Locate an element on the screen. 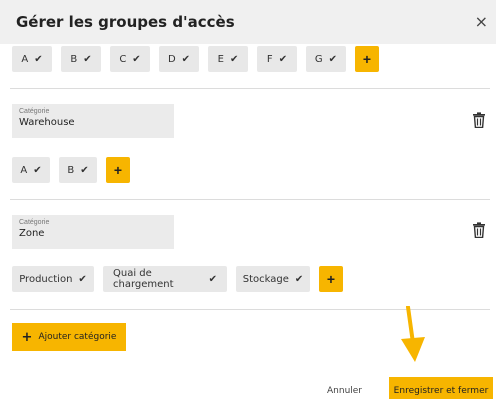 This screenshot has width=496, height=399. tag-chip: Production ✔ is located at coordinates (53, 279).